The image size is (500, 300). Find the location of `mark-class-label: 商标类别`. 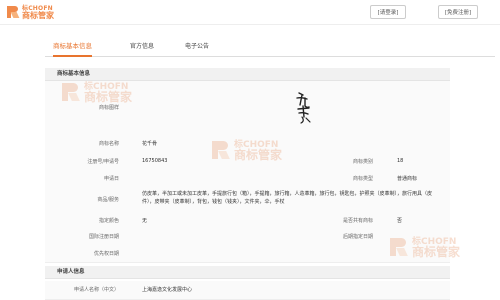

mark-class-label: 商标类别 is located at coordinates (362, 162).